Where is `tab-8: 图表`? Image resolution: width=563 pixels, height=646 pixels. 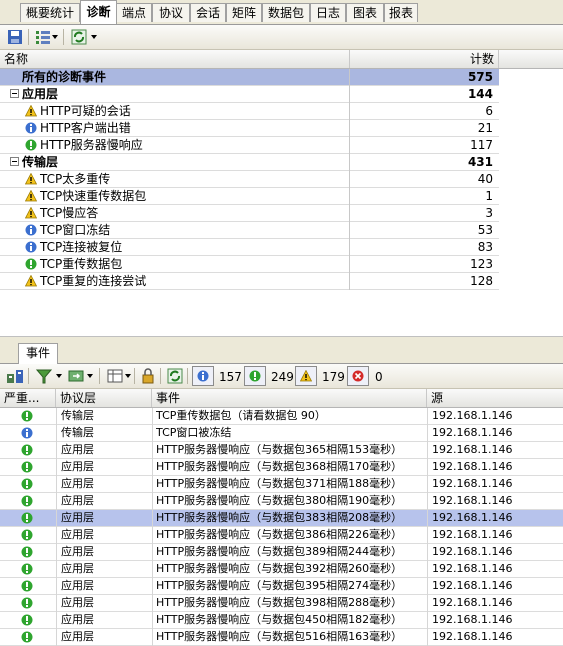 tab-8: 图表 is located at coordinates (365, 12).